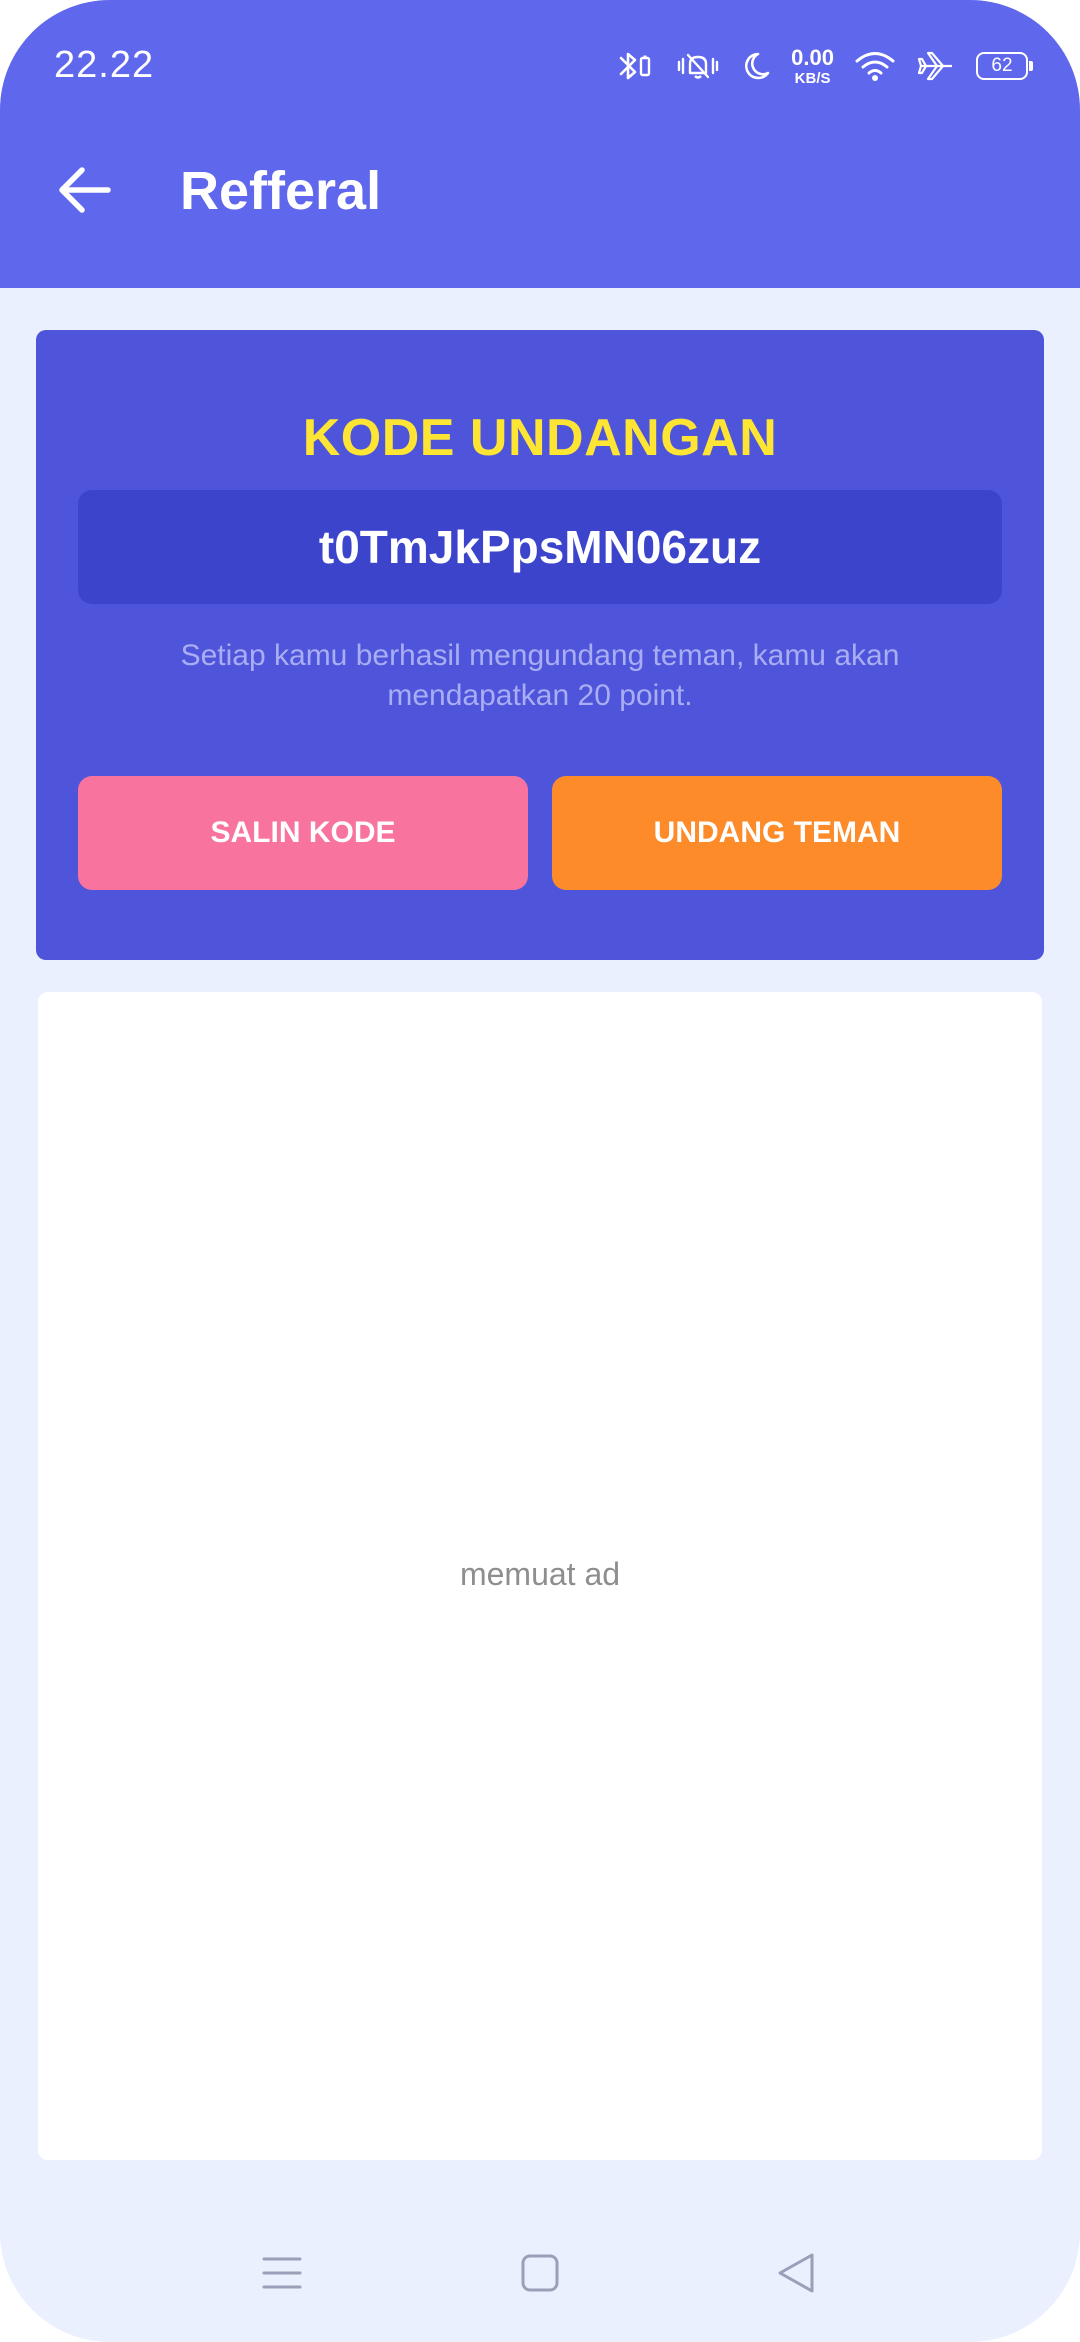 This screenshot has width=1080, height=2342. What do you see at coordinates (540, 438) in the screenshot?
I see `invite-code-heading: KODE UNDANGAN` at bounding box center [540, 438].